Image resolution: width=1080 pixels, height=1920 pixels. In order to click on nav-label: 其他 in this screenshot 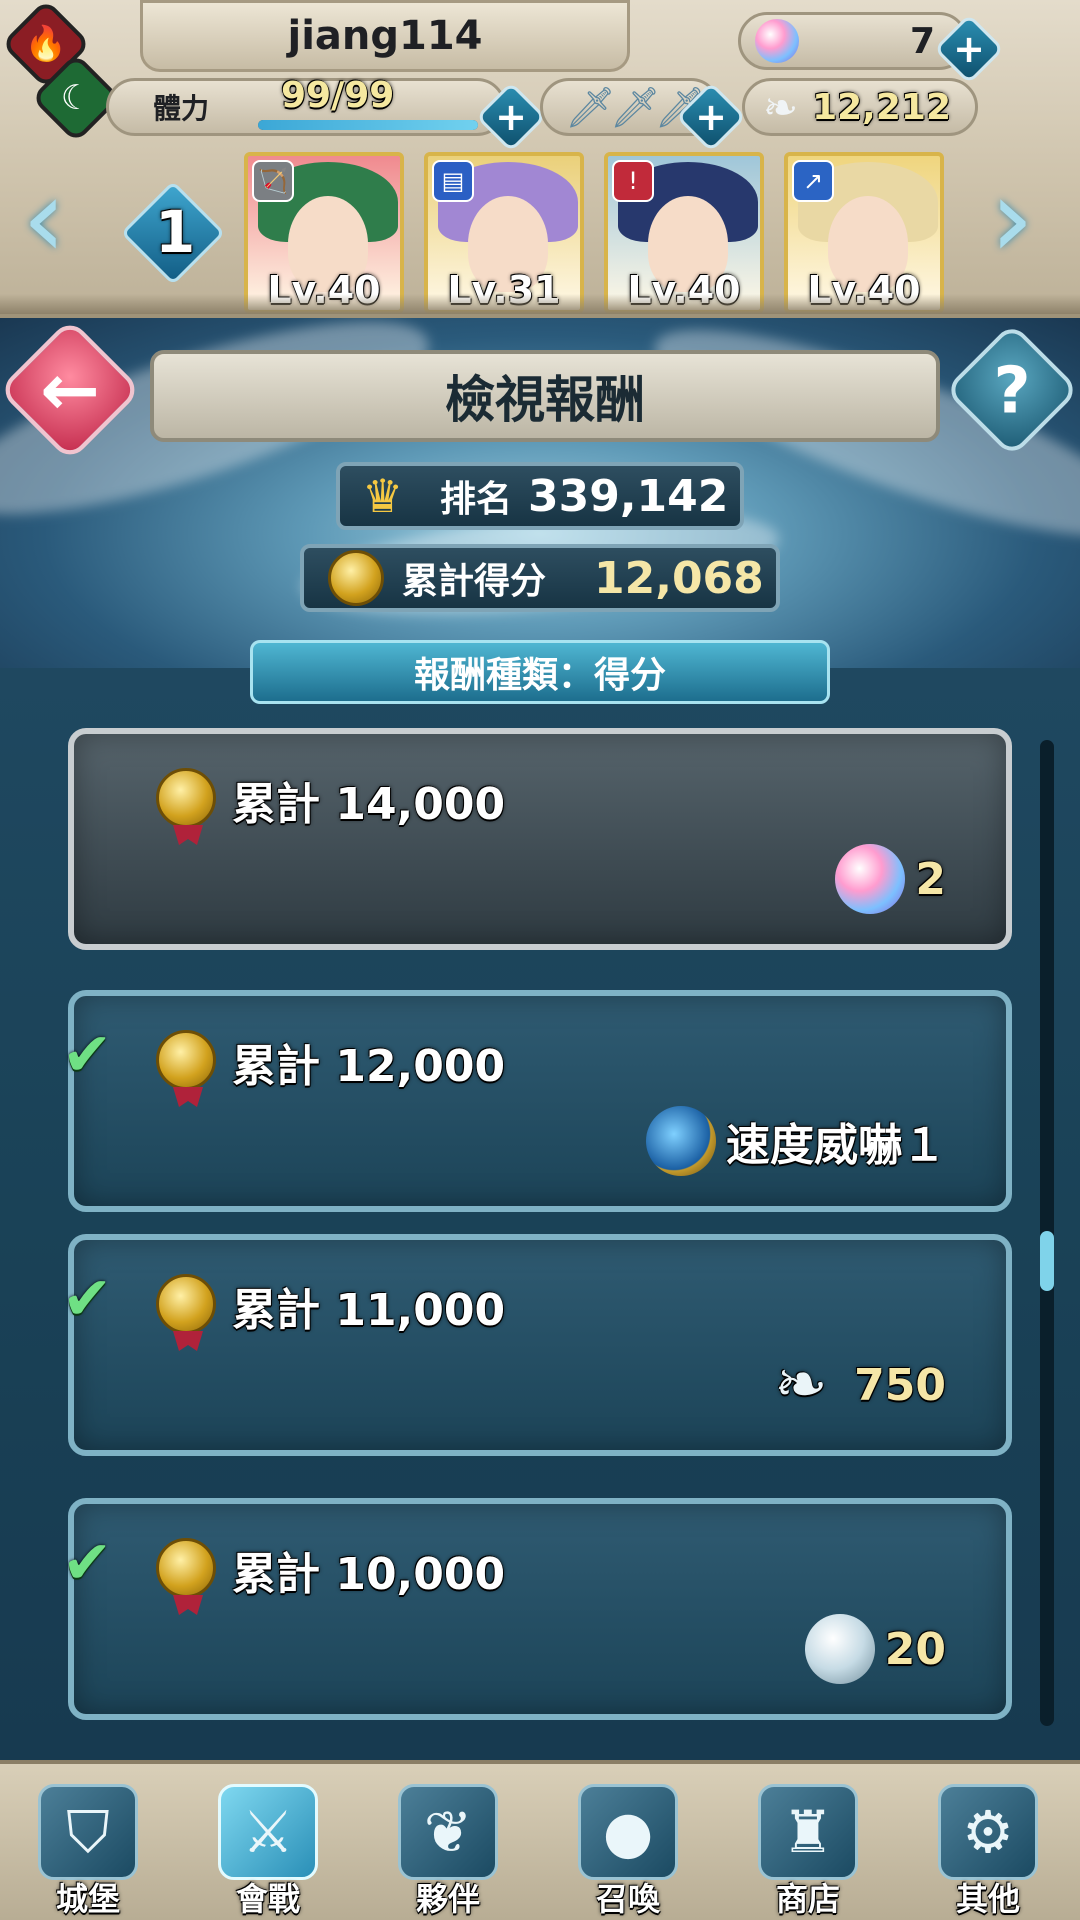, I will do `click(987, 1899)`.